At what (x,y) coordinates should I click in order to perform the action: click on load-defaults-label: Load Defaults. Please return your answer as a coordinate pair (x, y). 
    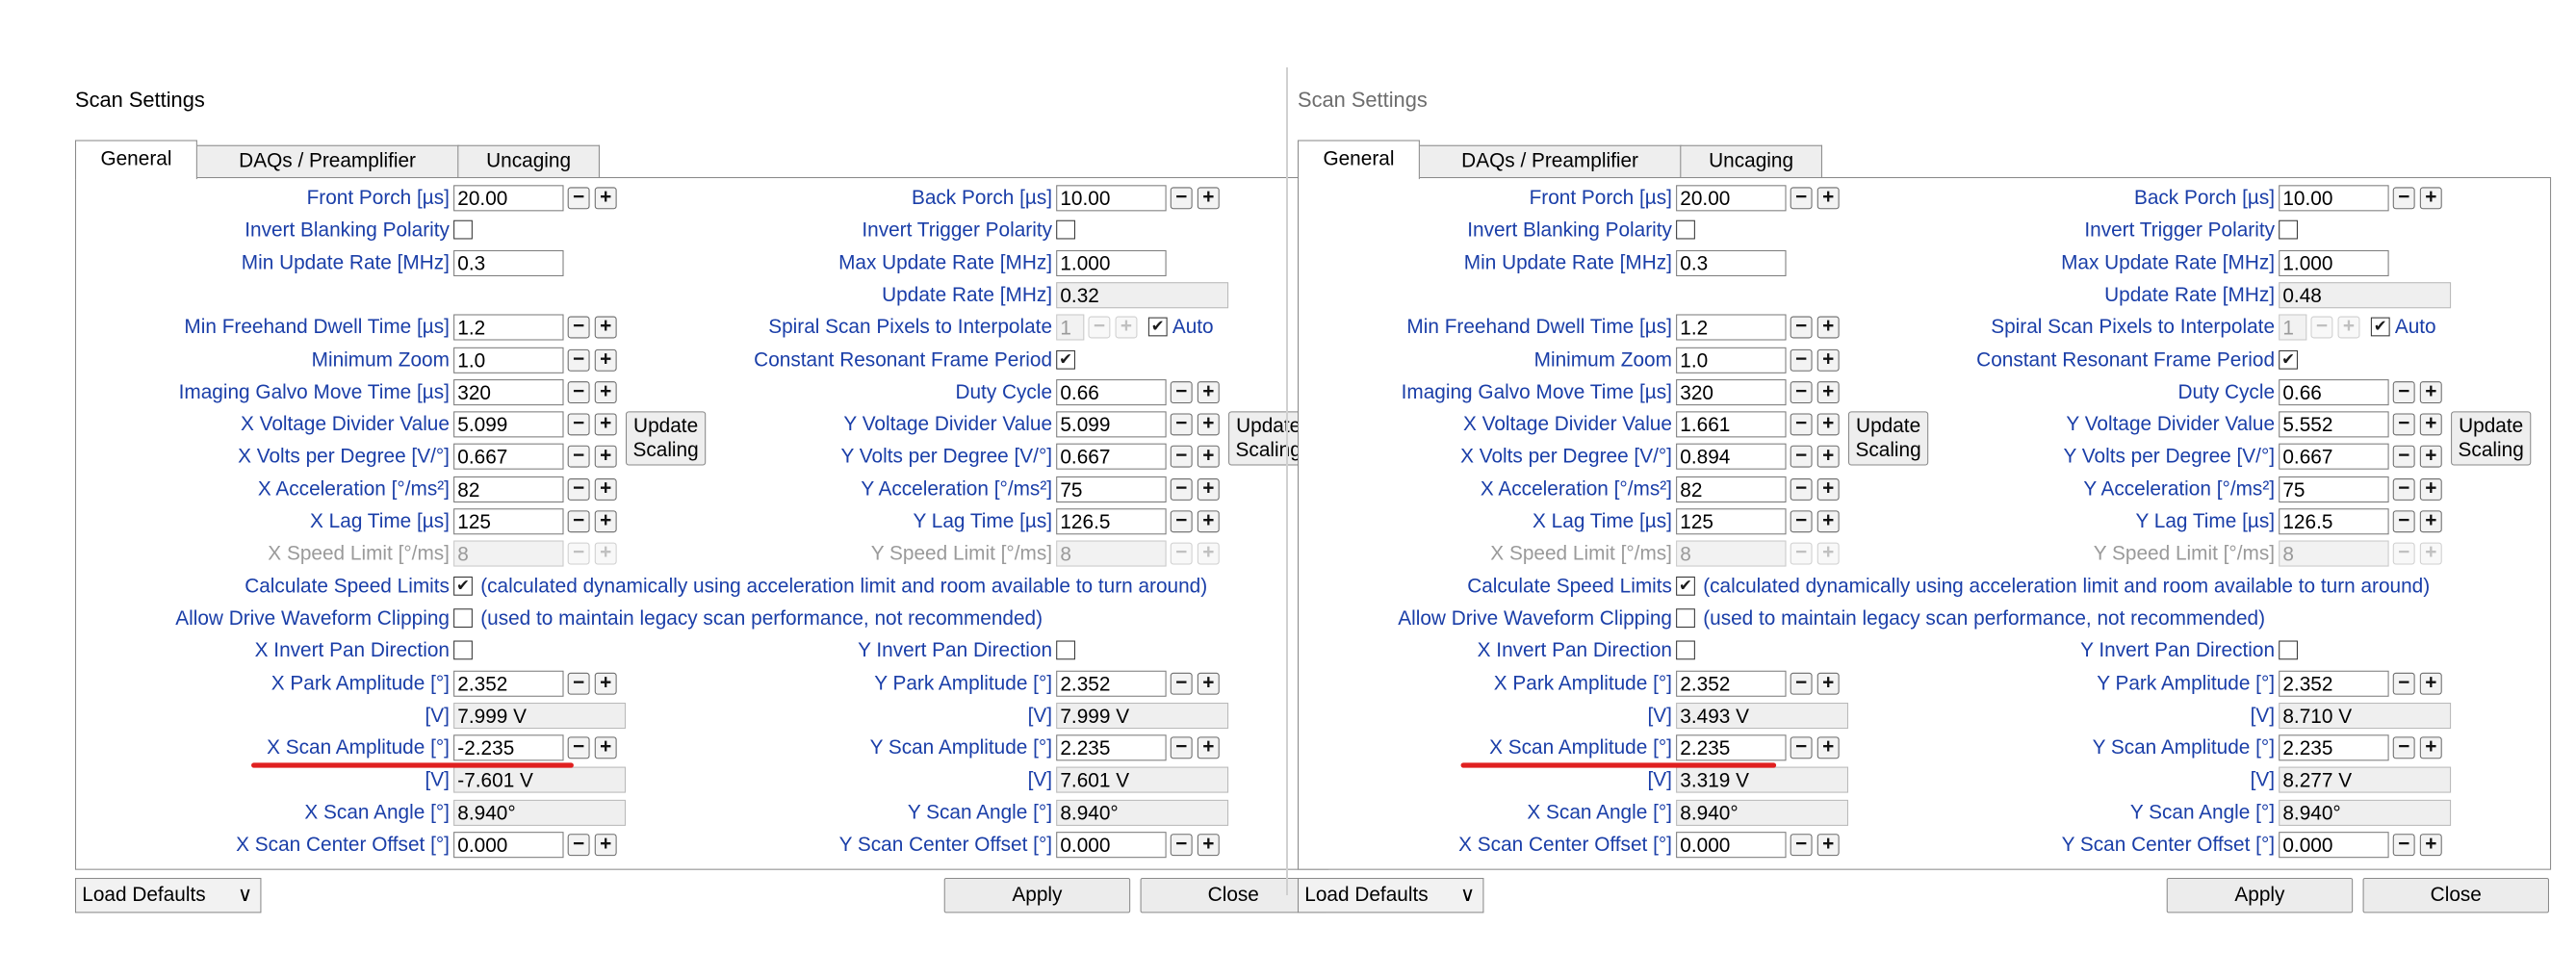
    Looking at the image, I should click on (144, 895).